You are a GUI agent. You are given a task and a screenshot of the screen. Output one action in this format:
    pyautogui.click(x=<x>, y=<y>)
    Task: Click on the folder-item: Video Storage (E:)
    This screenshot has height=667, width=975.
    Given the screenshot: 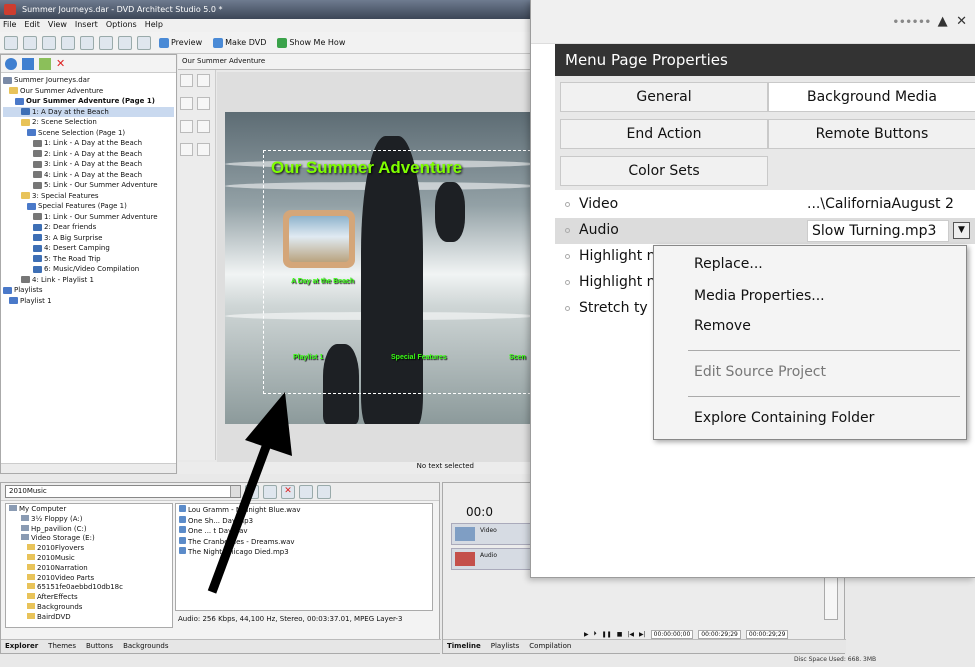 What is the action you would take?
    pyautogui.click(x=89, y=539)
    